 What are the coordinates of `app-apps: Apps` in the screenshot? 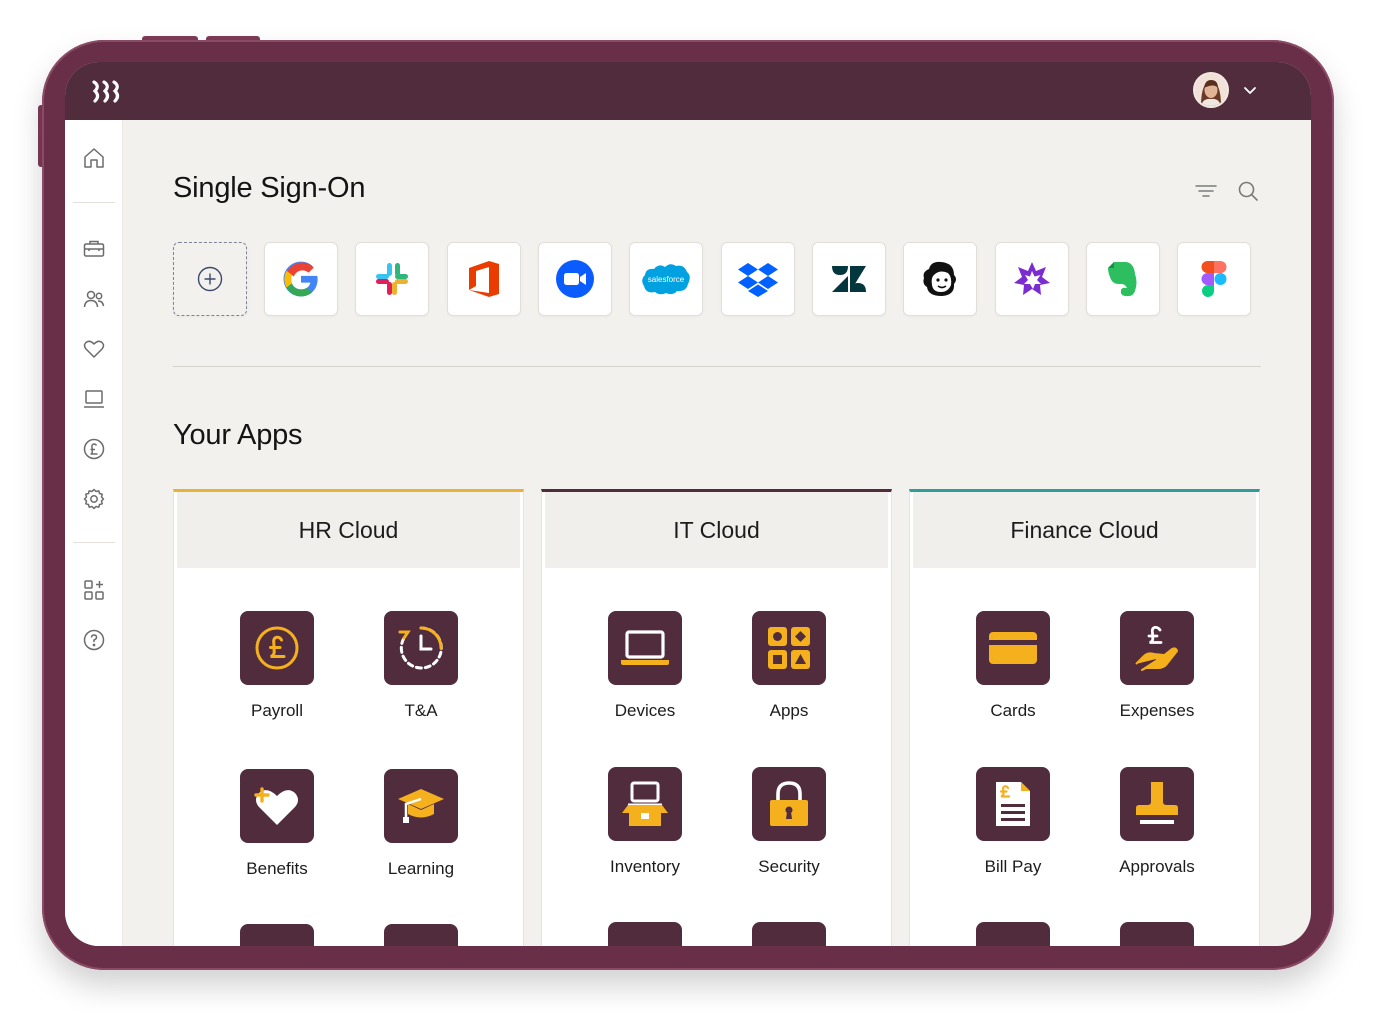 It's located at (789, 671).